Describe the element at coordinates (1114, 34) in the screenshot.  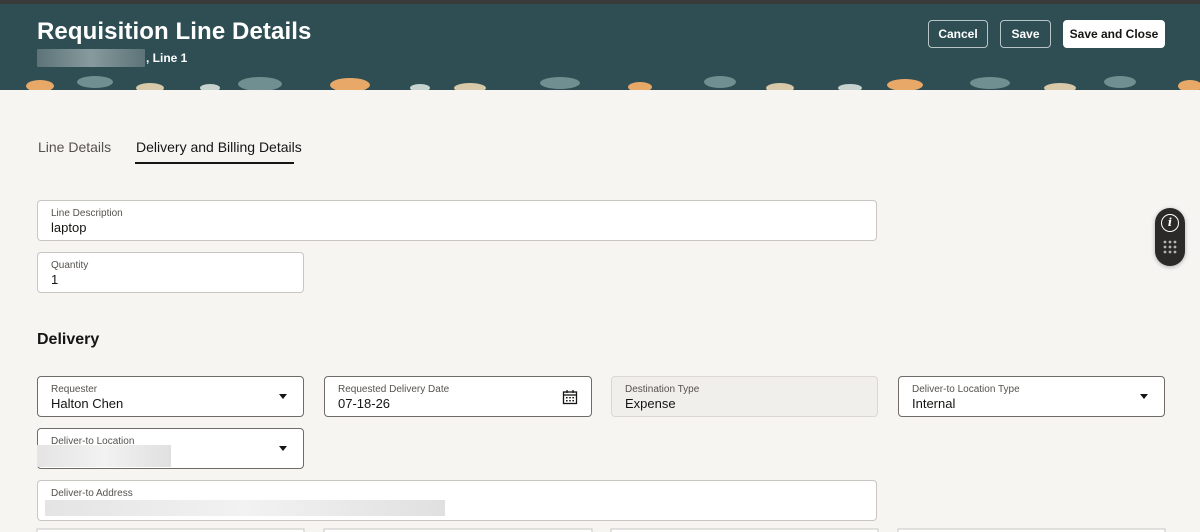
I see `save-and-close-button: Save and Close` at that location.